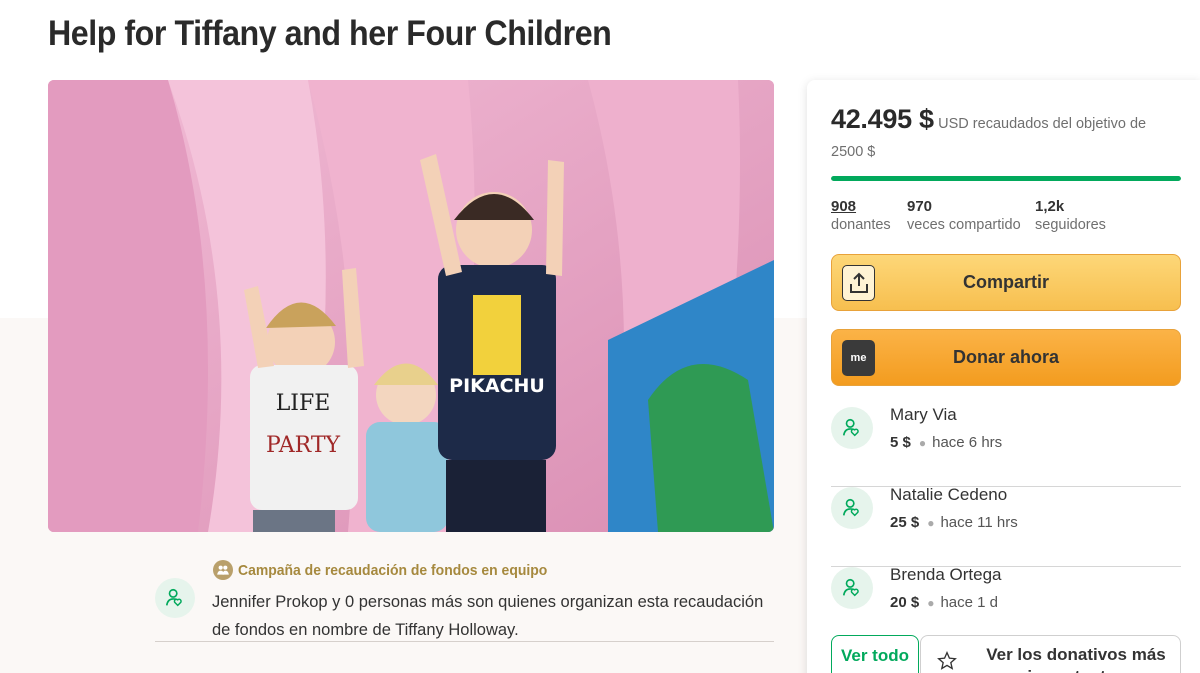  What do you see at coordinates (844, 206) in the screenshot?
I see `stat-donors-value: 908` at bounding box center [844, 206].